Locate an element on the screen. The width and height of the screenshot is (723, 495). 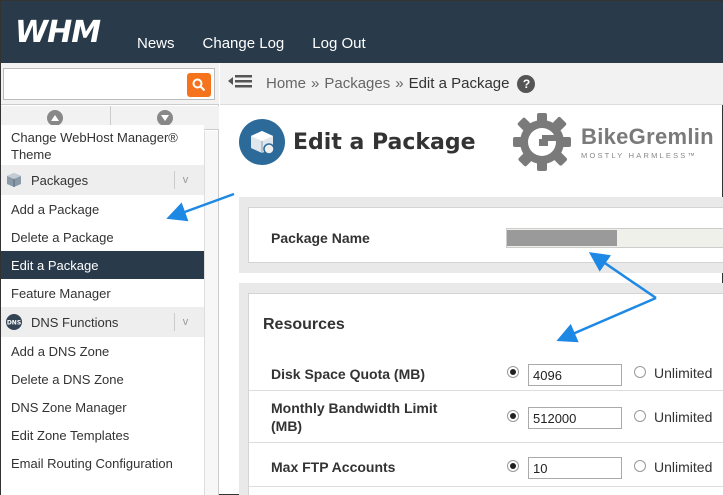
sidebar-item-dns-zone-manager: DNS Zone Manager is located at coordinates (102, 407).